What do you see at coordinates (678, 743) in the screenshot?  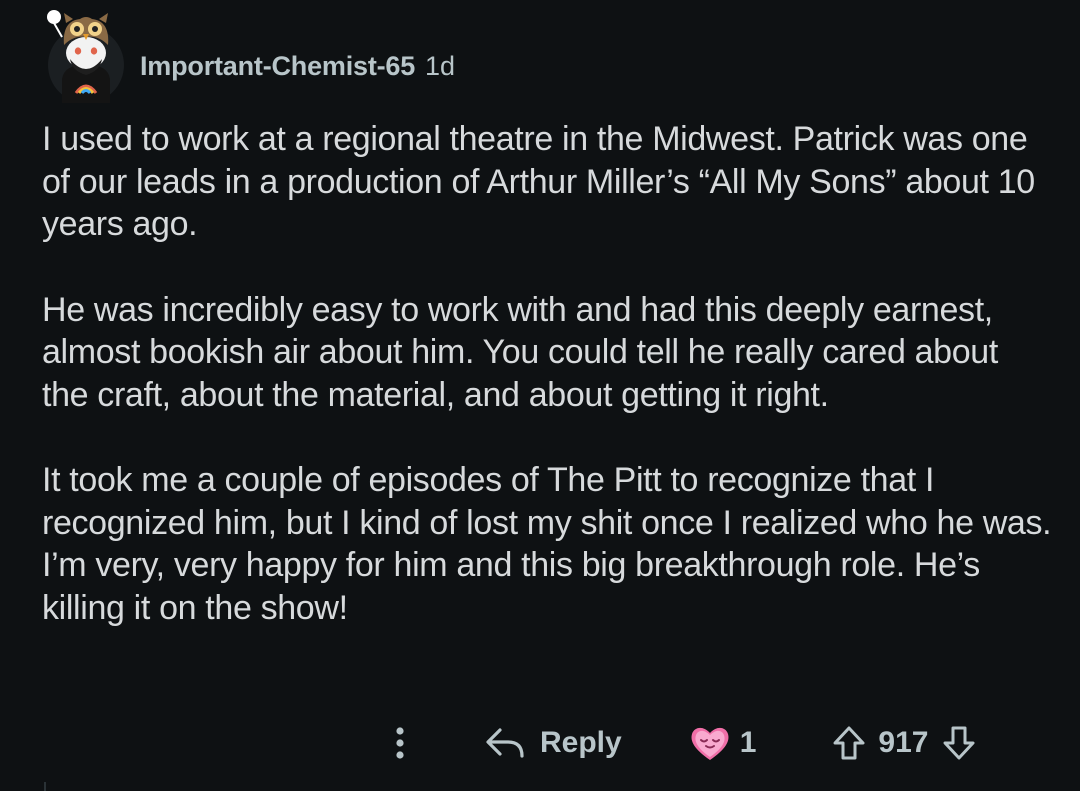 I see `comment-actions: Reply 1 917` at bounding box center [678, 743].